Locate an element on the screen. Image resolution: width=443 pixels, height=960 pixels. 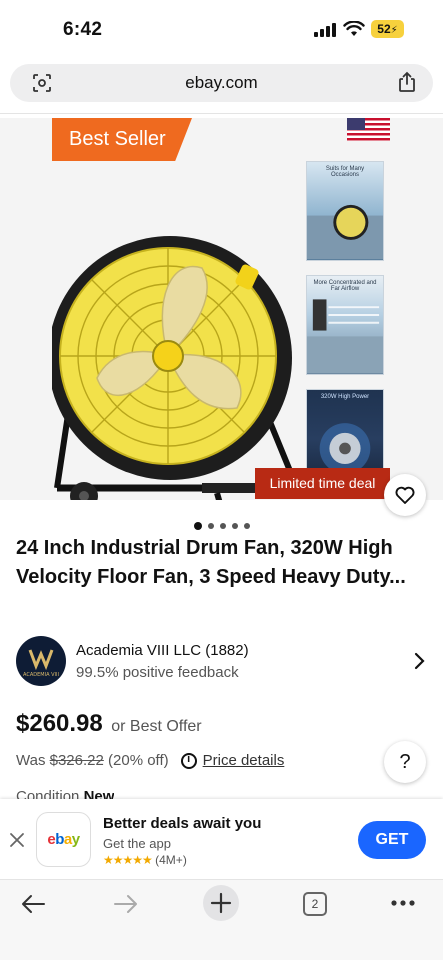
new-tab-button is located at coordinates (221, 903).